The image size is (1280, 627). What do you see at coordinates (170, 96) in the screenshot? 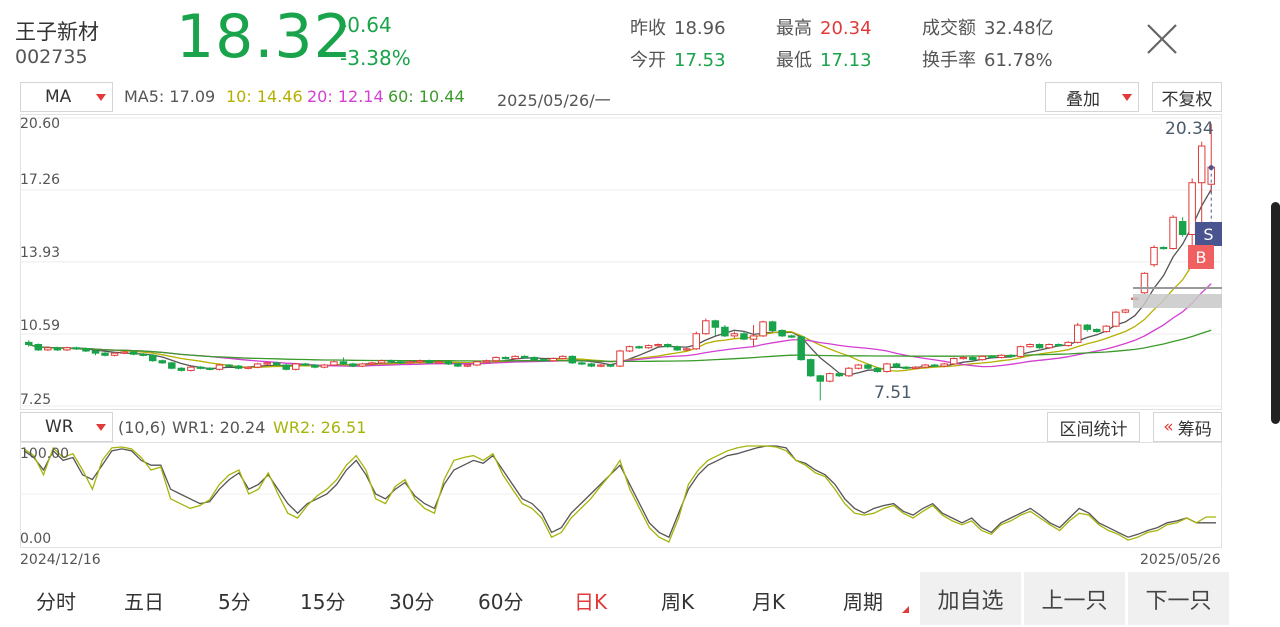
I see `legend-ma5: MA5: 17.09` at bounding box center [170, 96].